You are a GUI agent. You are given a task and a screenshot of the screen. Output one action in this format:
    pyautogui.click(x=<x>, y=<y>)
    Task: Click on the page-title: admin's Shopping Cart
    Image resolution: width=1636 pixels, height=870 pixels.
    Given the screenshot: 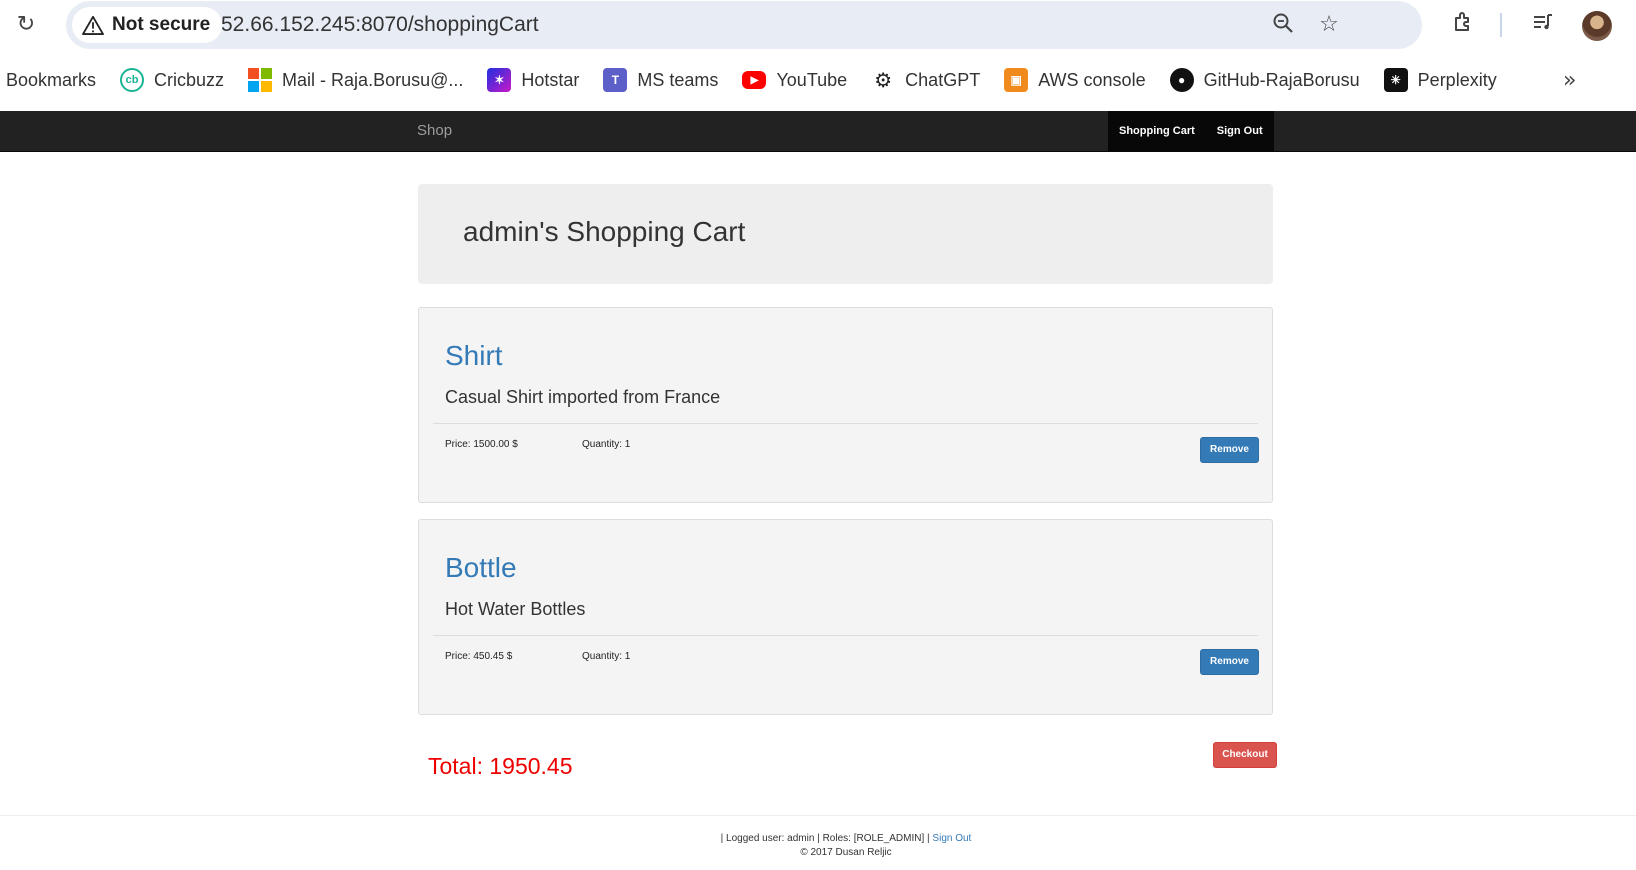 What is the action you would take?
    pyautogui.click(x=604, y=231)
    